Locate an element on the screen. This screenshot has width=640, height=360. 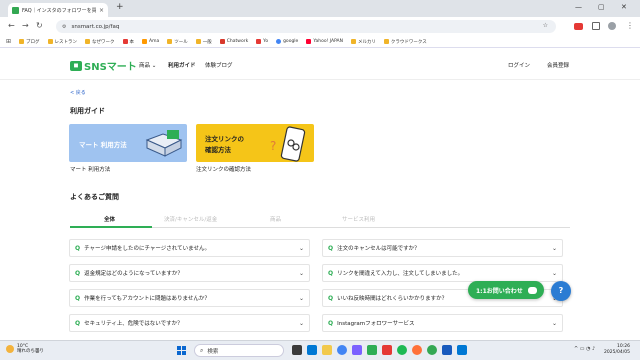
bookmark-item: 本 is located at coordinates (128, 42).